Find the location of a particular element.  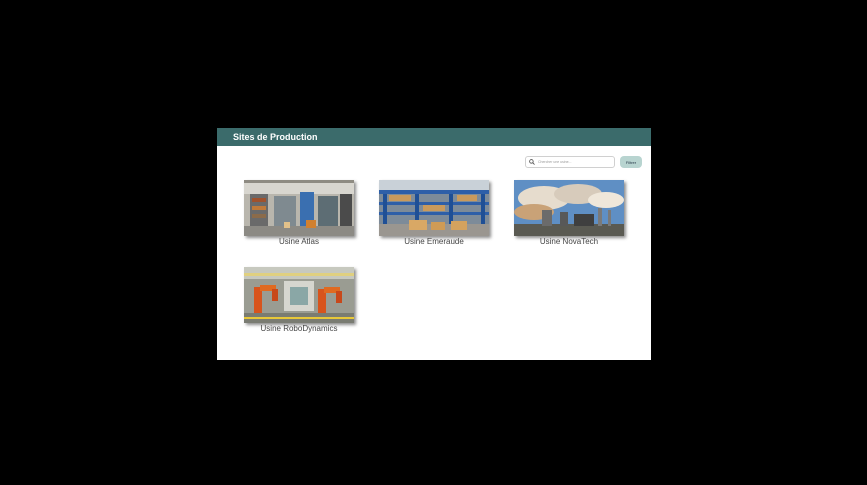

site-card-novatech: Usine NovaTech is located at coordinates (569, 213).